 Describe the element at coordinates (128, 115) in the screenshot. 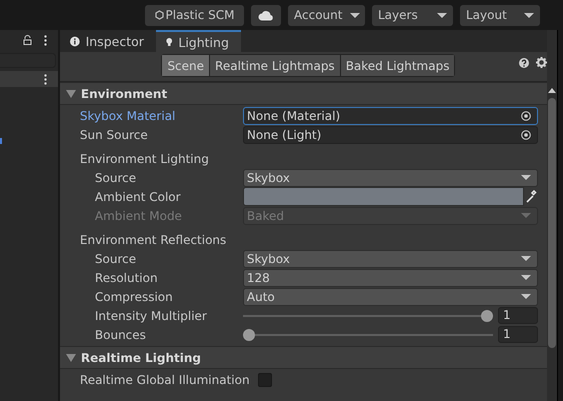

I see `property-label: Skybox Material` at that location.